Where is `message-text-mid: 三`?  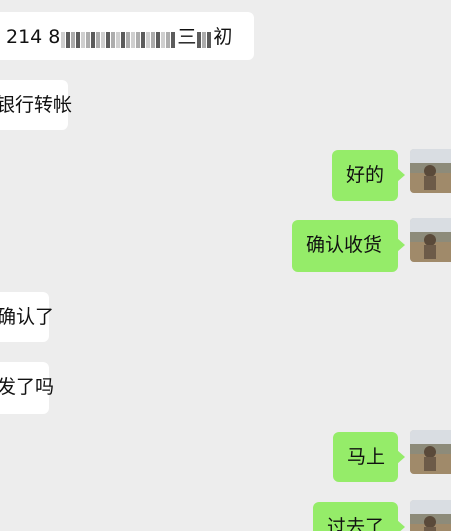 message-text-mid: 三 is located at coordinates (187, 37).